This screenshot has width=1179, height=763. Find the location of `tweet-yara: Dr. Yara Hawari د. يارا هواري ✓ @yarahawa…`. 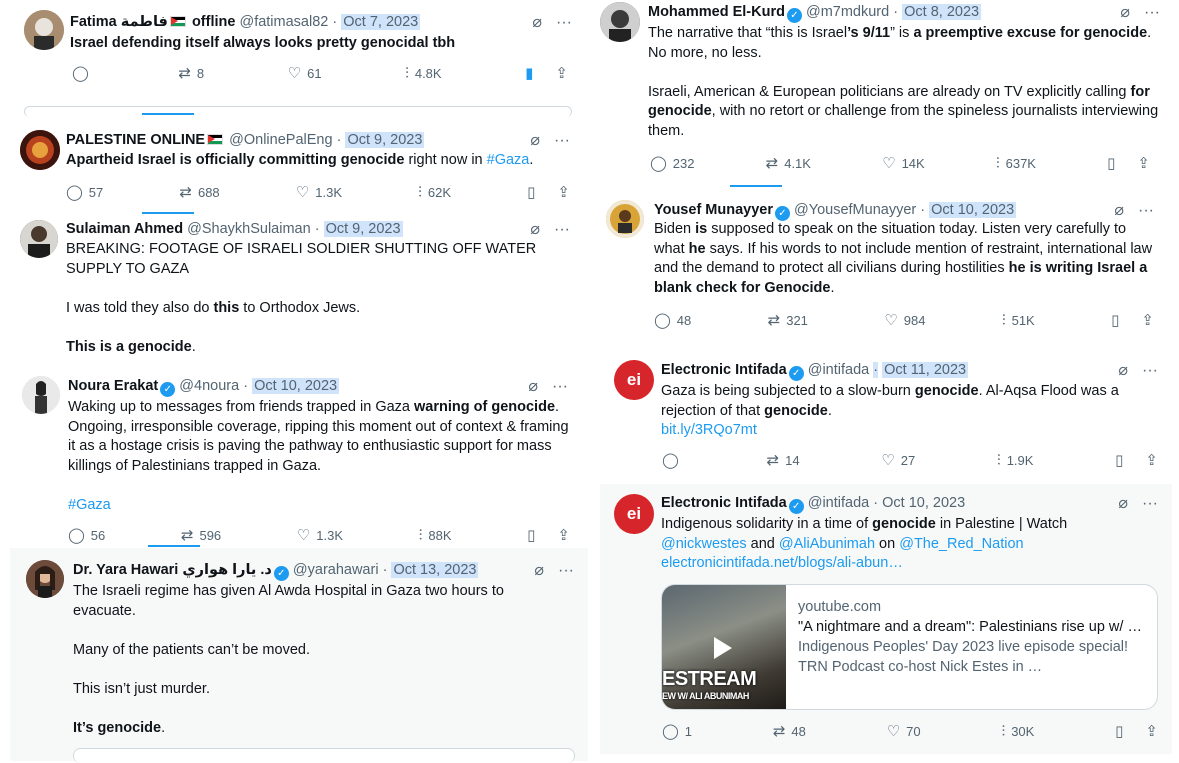

tweet-yara: Dr. Yara Hawari د. يارا هواري ✓ @yarahawa… is located at coordinates (299, 655).